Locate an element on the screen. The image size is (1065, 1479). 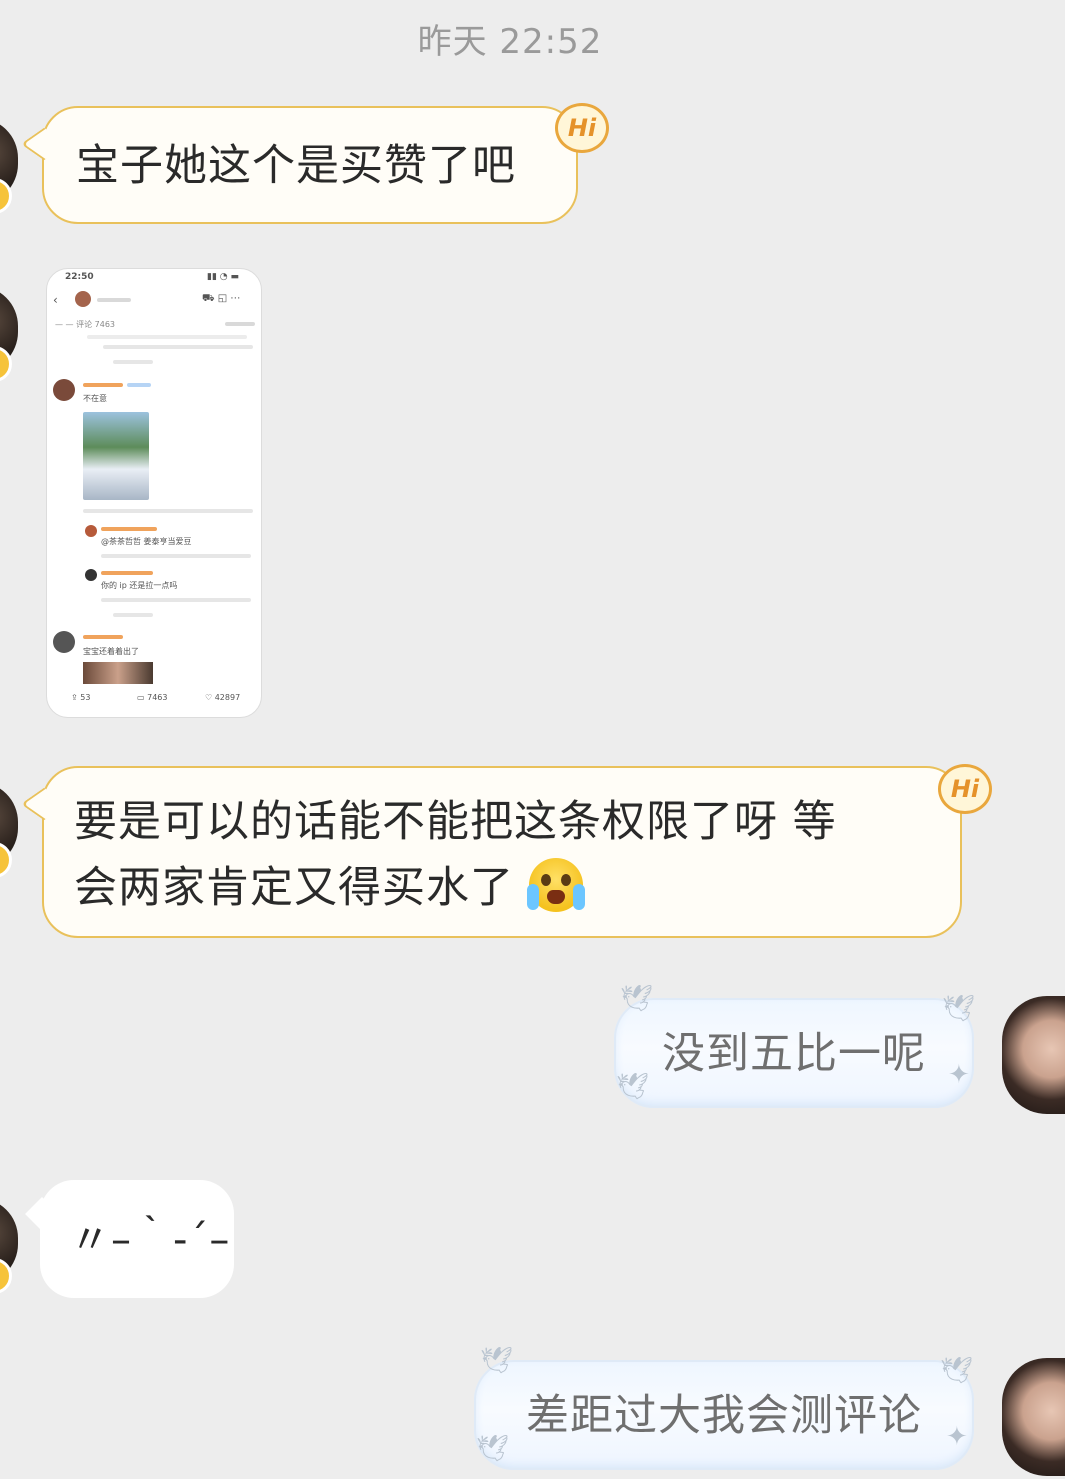
like-icon: ♡ 42897 is located at coordinates (223, 697).